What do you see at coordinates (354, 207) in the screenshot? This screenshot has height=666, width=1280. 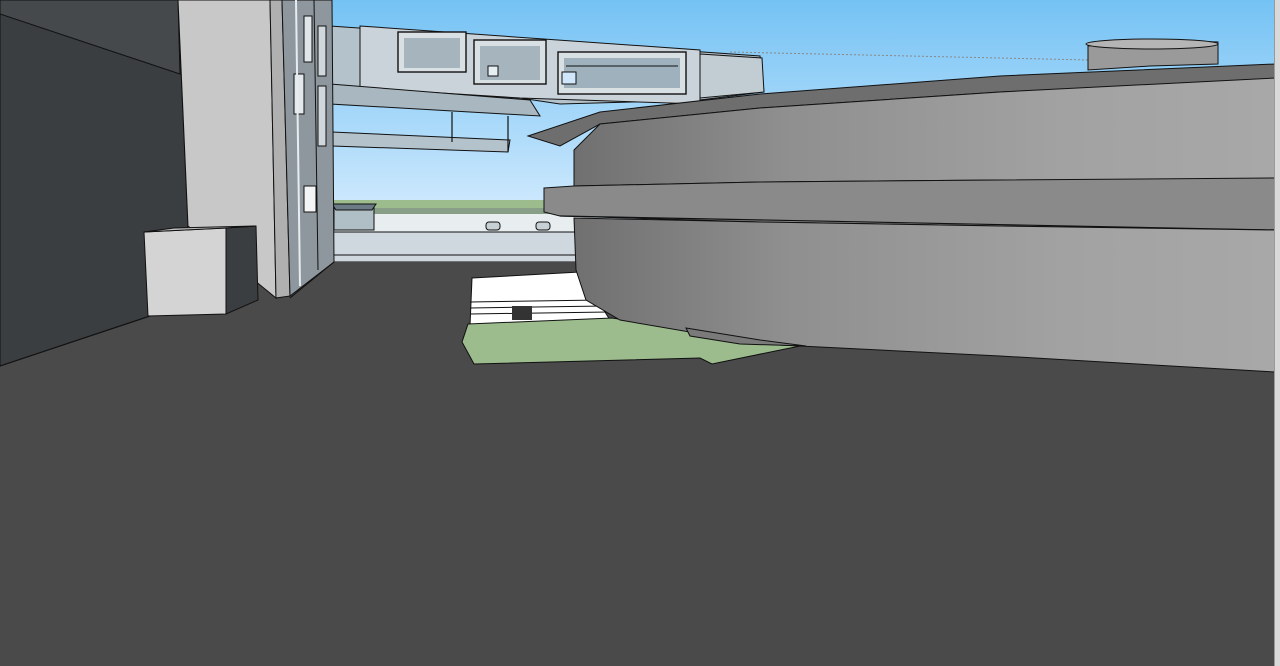 I see `distant-shed-roof` at bounding box center [354, 207].